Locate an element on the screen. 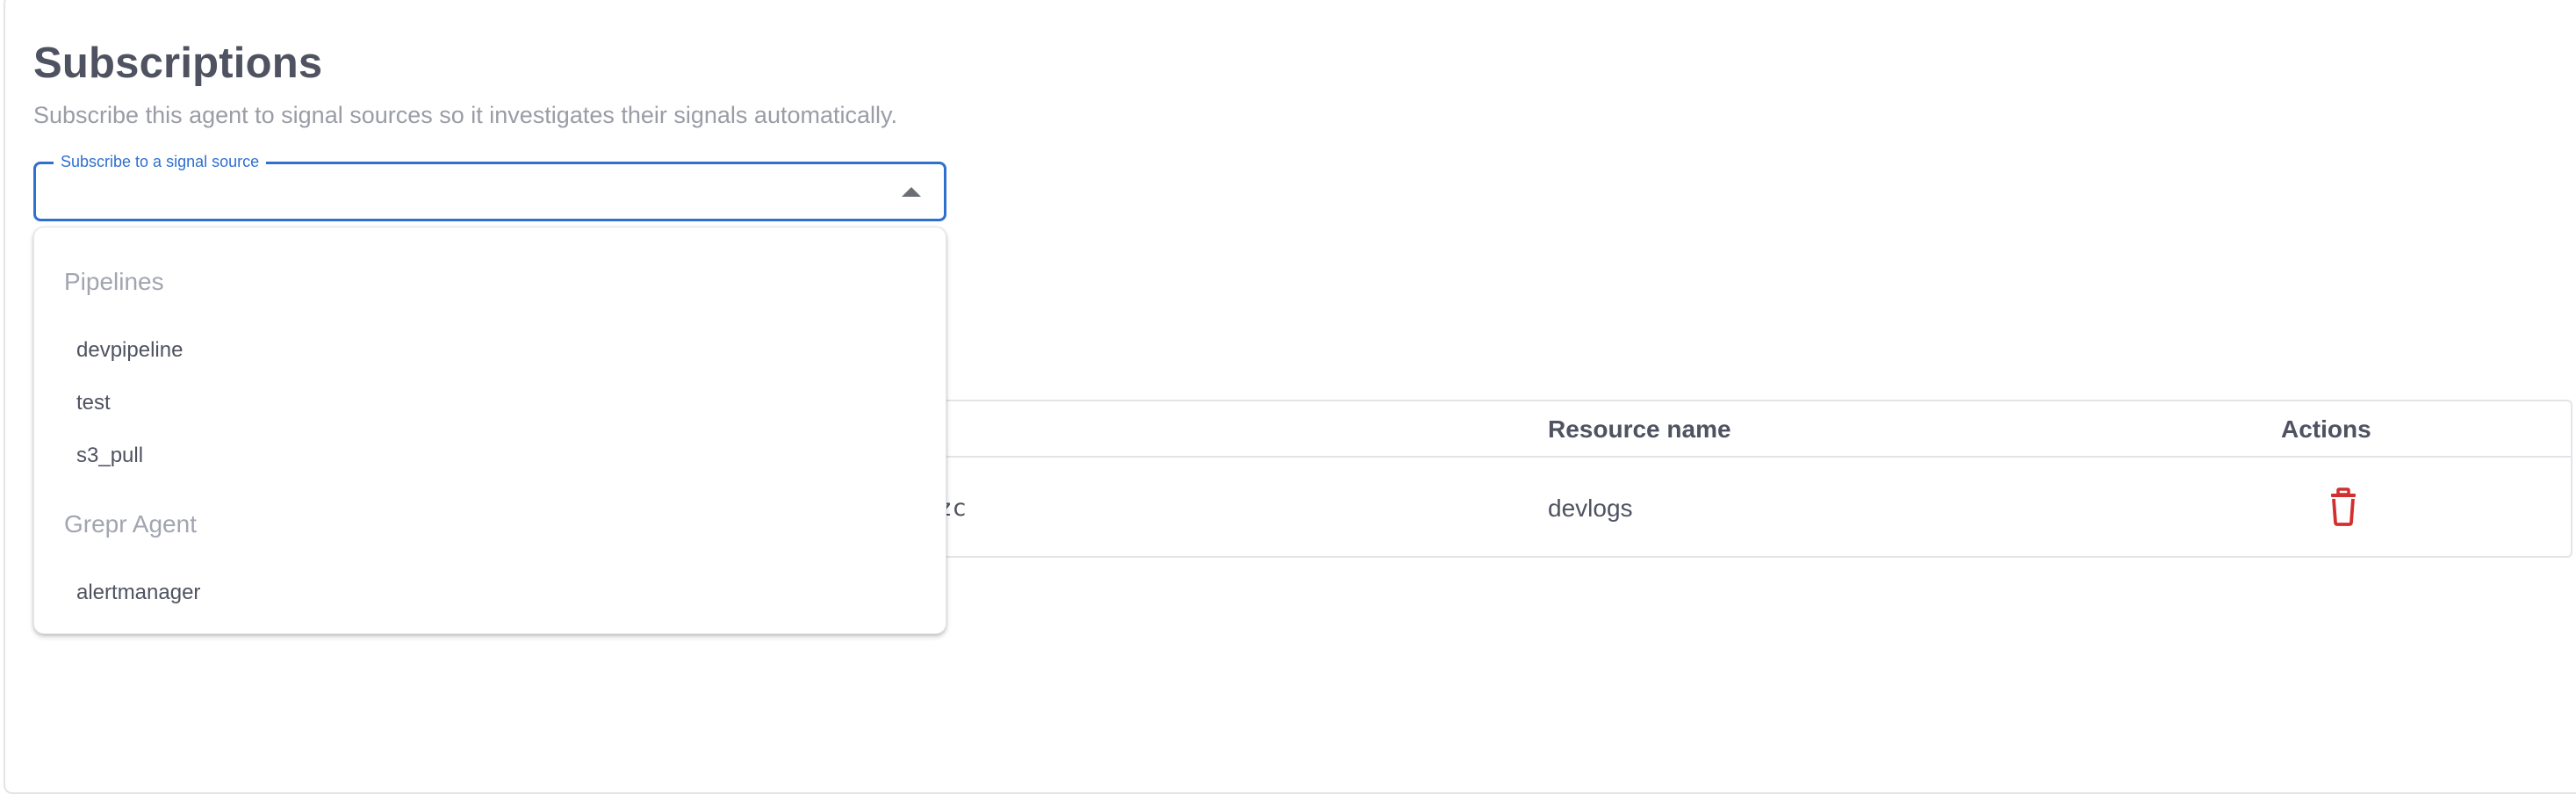  trash-icon is located at coordinates (2343, 506).